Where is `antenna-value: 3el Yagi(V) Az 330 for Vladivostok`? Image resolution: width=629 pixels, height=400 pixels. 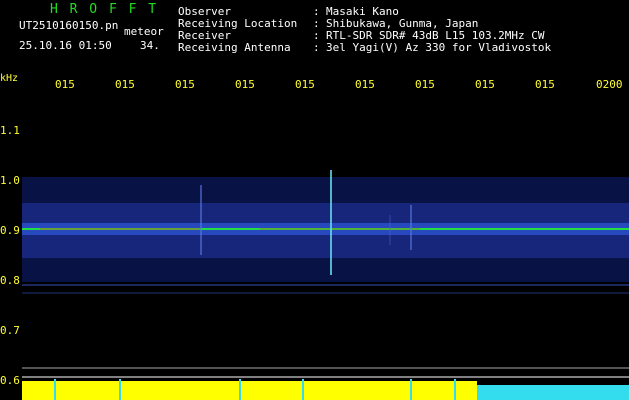 antenna-value: 3el Yagi(V) Az 330 for Vladivostok is located at coordinates (439, 47).